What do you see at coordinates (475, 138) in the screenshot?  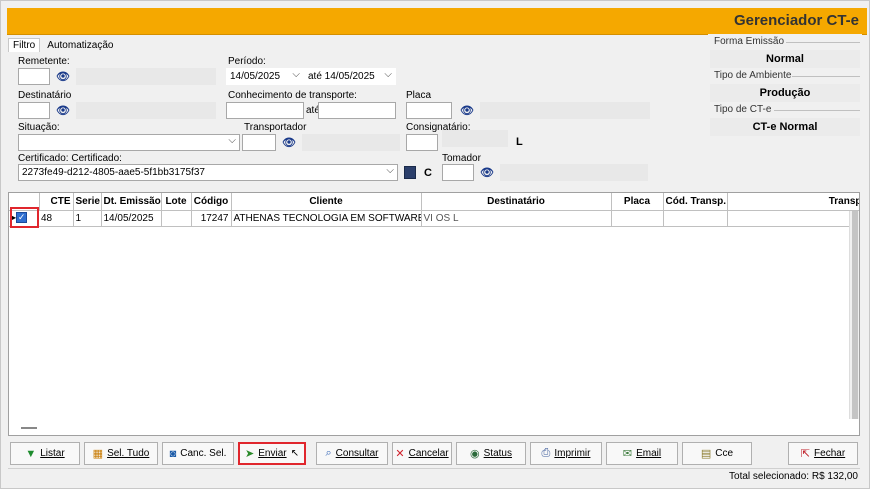 I see `consignatario-name-field` at bounding box center [475, 138].